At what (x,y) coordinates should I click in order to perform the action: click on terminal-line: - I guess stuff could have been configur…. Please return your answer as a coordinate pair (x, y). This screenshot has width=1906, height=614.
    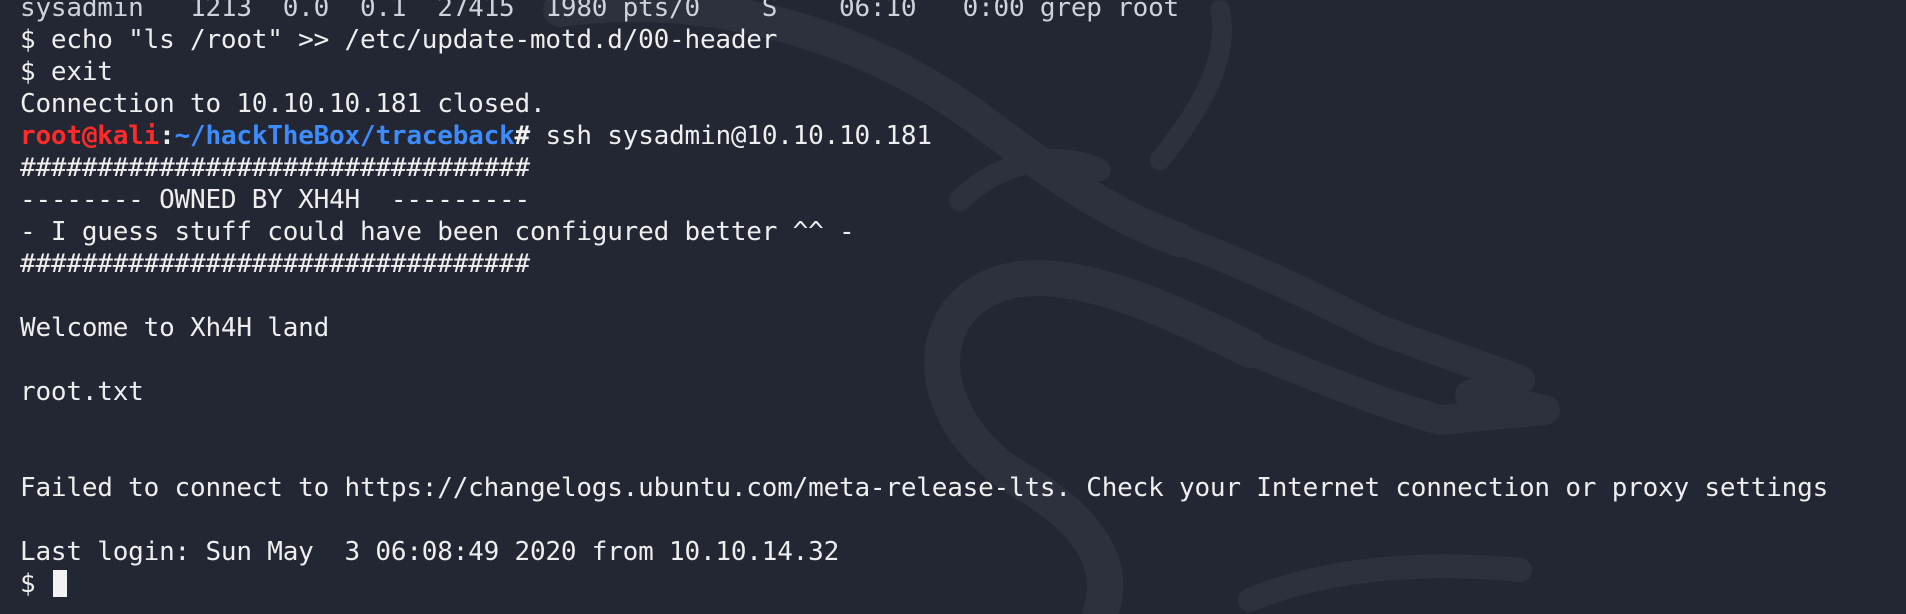
    Looking at the image, I should click on (437, 232).